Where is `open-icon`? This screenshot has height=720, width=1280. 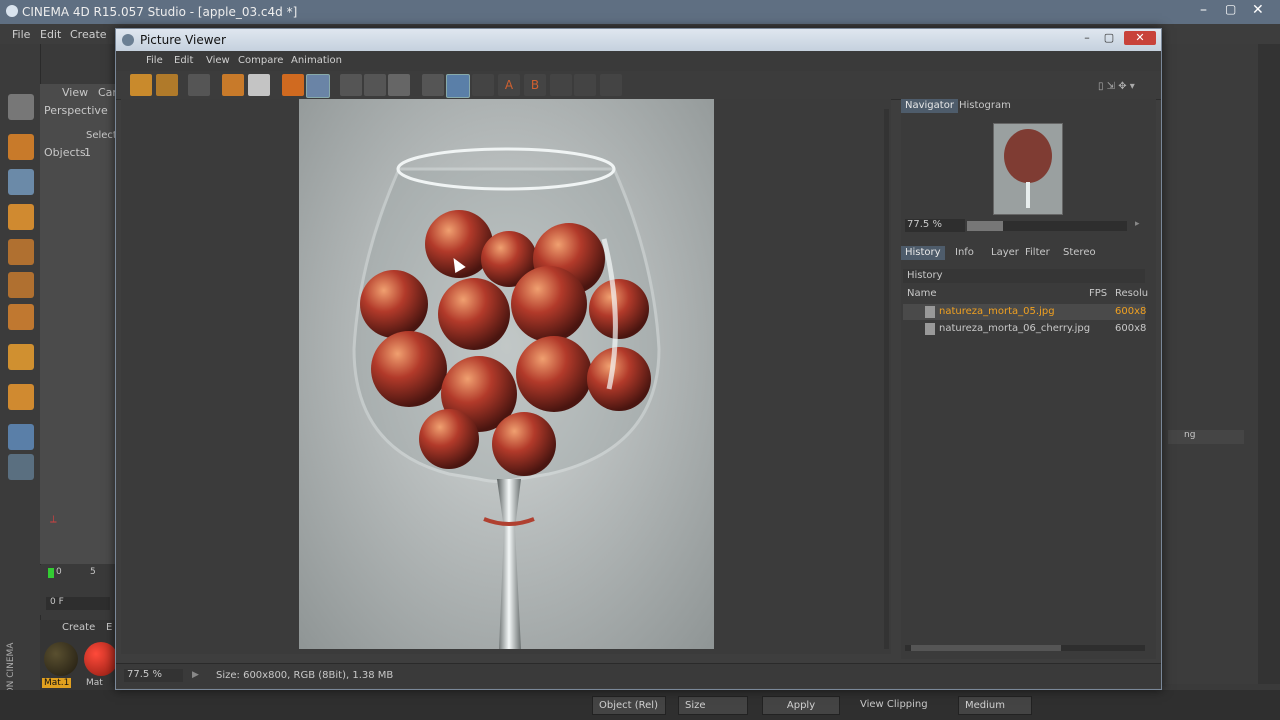 open-icon is located at coordinates (141, 85).